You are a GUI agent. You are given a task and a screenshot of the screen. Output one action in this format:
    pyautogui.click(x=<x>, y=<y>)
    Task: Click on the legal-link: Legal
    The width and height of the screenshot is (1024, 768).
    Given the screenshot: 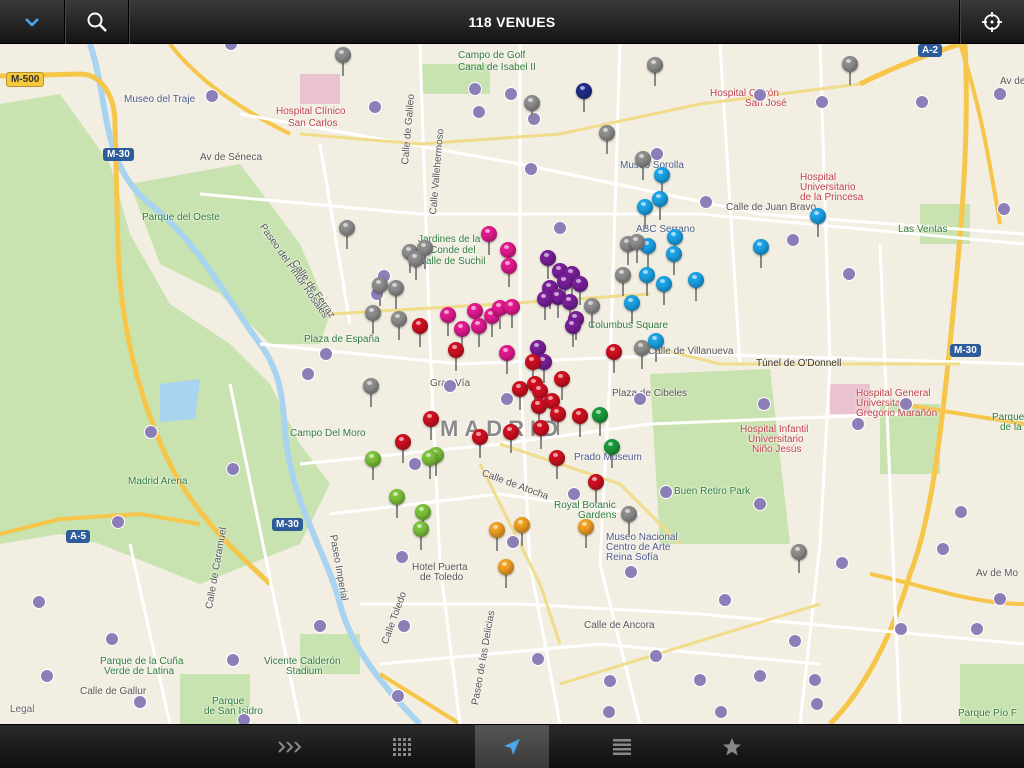 What is the action you would take?
    pyautogui.click(x=22, y=709)
    